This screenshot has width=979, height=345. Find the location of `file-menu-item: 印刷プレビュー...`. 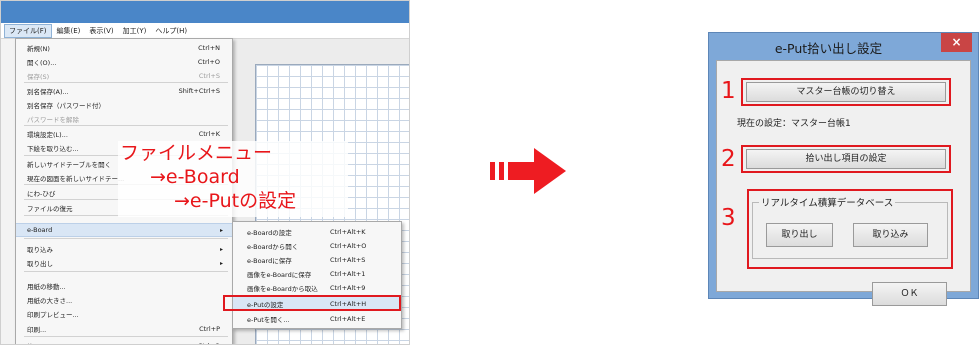

file-menu-item: 印刷プレビュー... is located at coordinates (124, 314).